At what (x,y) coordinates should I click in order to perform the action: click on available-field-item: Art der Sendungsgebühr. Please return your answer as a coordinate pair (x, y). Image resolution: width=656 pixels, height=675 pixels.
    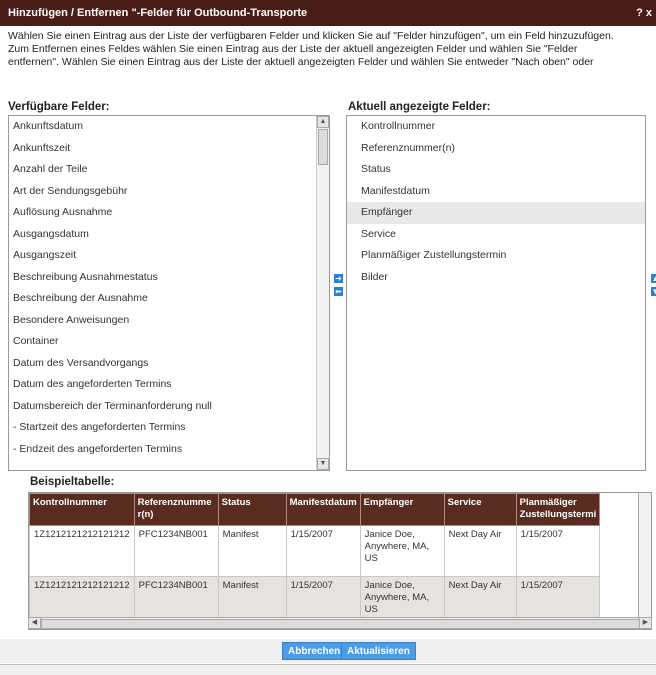
    Looking at the image, I should click on (169, 192).